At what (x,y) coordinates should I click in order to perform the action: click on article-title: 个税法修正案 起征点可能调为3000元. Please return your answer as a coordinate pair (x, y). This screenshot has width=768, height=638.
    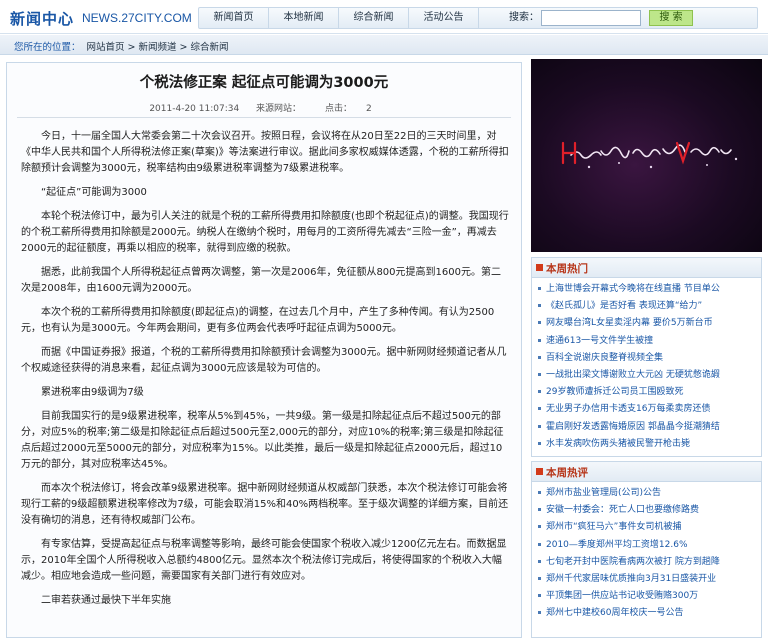
    Looking at the image, I should click on (264, 83).